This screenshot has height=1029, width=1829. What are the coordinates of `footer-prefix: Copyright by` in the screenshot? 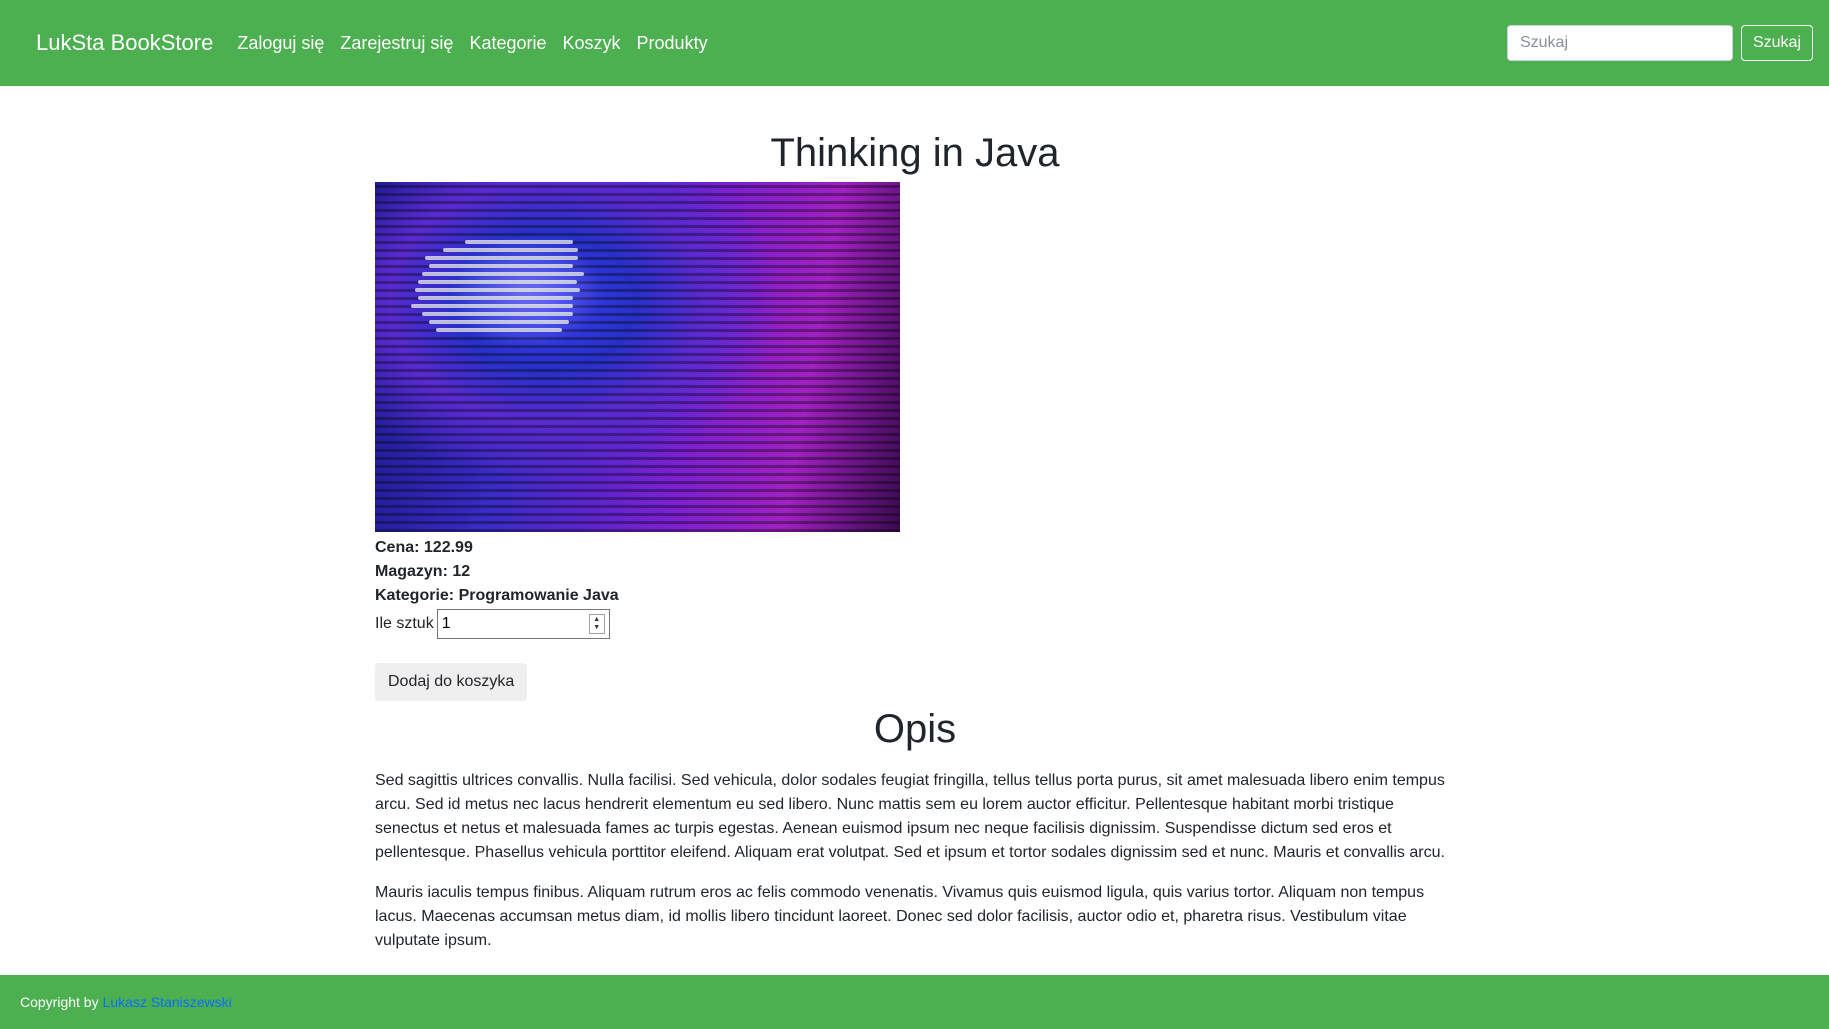 It's located at (59, 1002).